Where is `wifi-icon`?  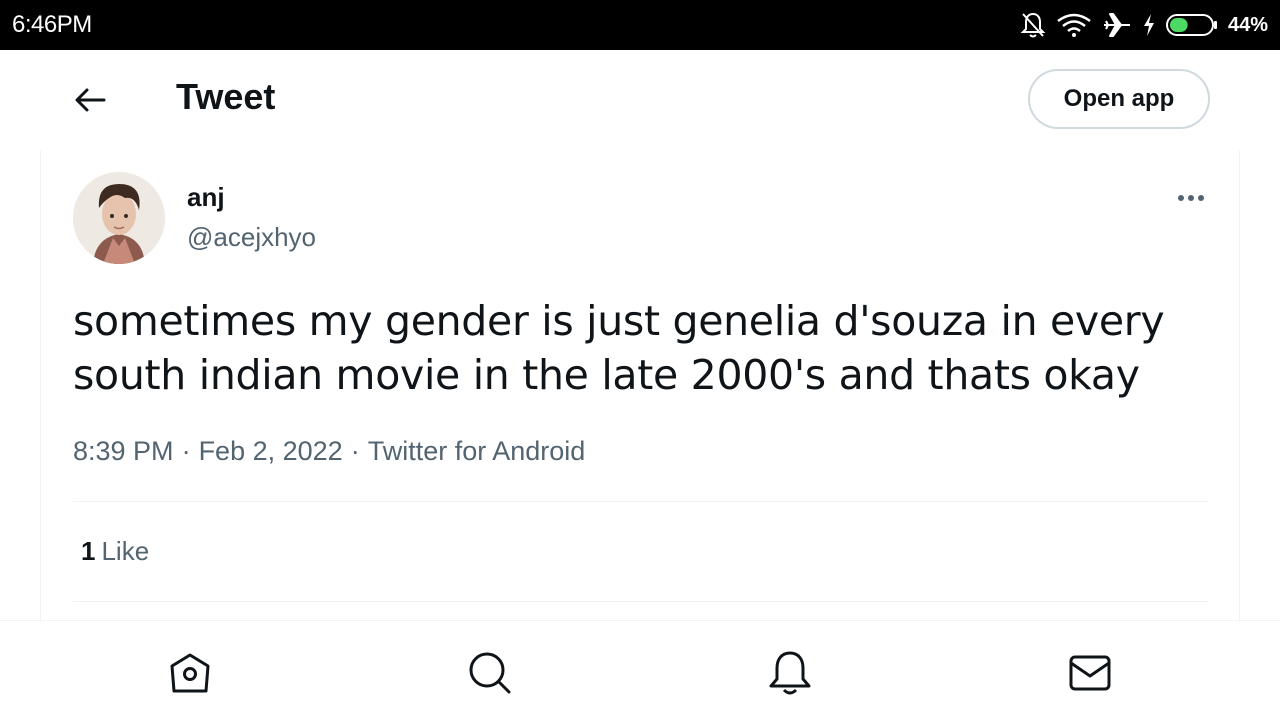
wifi-icon is located at coordinates (1074, 25).